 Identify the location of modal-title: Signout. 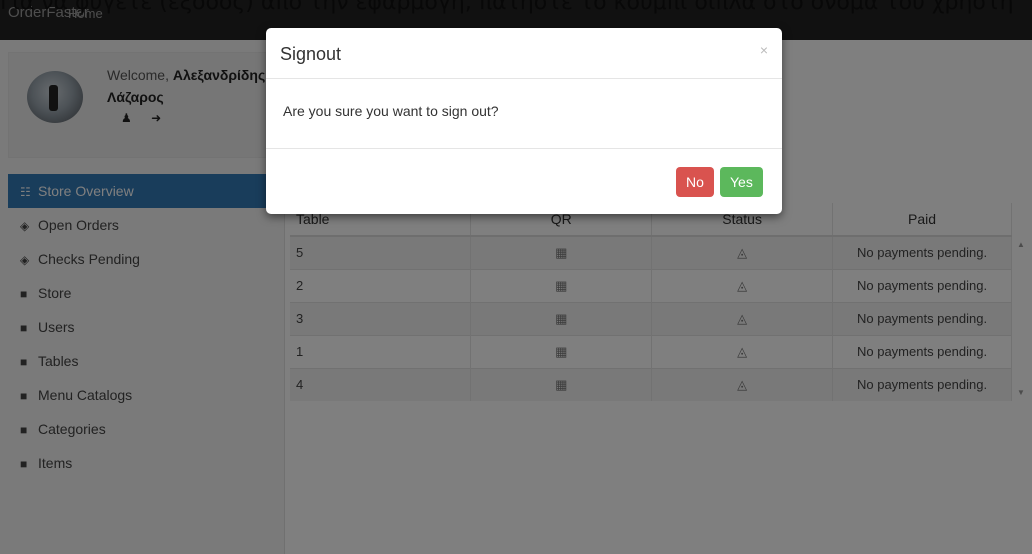
(311, 54).